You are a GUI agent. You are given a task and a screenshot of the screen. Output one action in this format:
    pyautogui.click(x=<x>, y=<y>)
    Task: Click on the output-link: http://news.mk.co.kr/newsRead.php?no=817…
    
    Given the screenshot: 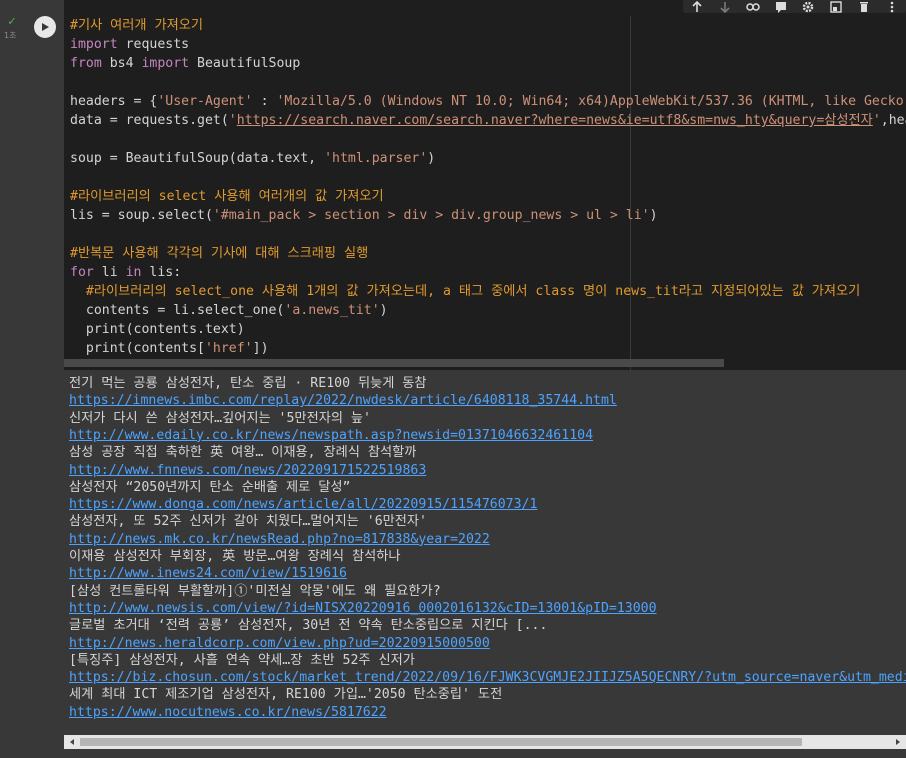 What is the action you would take?
    pyautogui.click(x=279, y=539)
    